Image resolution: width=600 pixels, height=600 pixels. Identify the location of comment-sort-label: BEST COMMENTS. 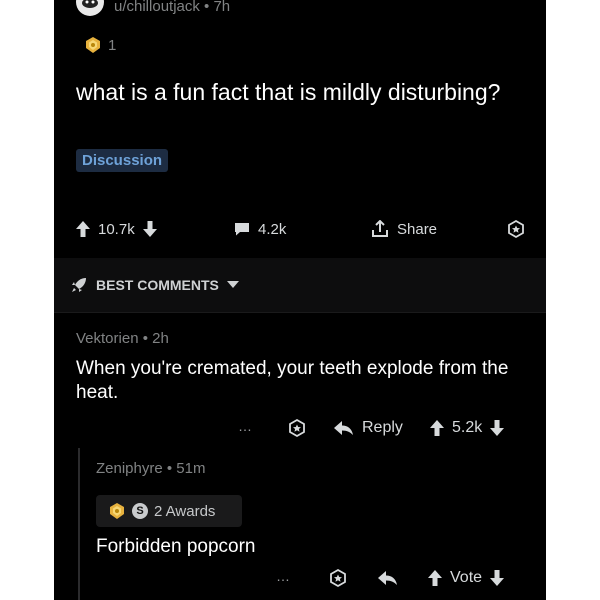
(157, 285).